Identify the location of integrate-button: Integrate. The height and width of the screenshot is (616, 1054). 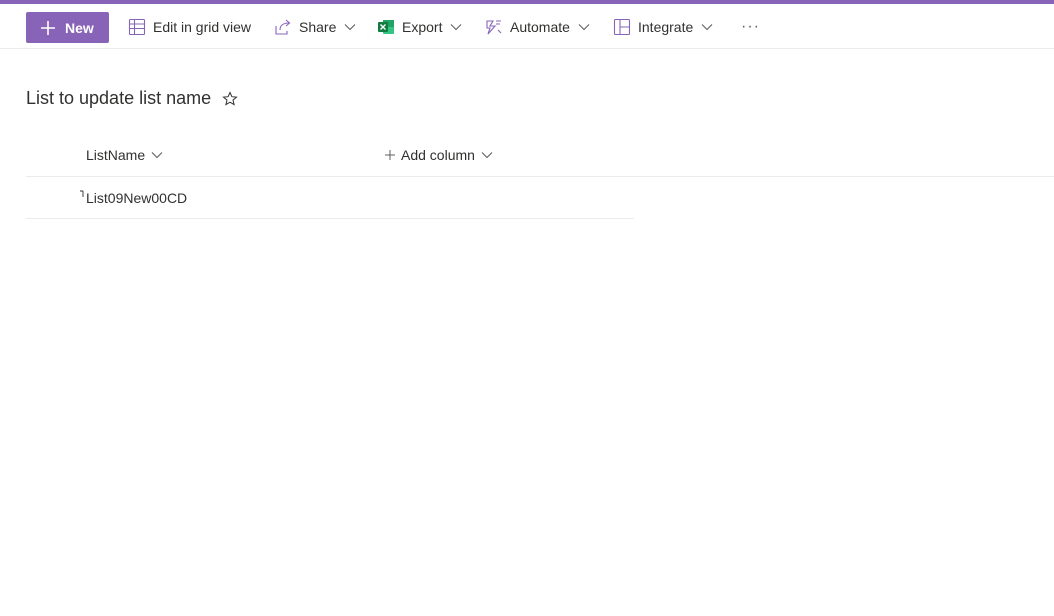
(663, 26).